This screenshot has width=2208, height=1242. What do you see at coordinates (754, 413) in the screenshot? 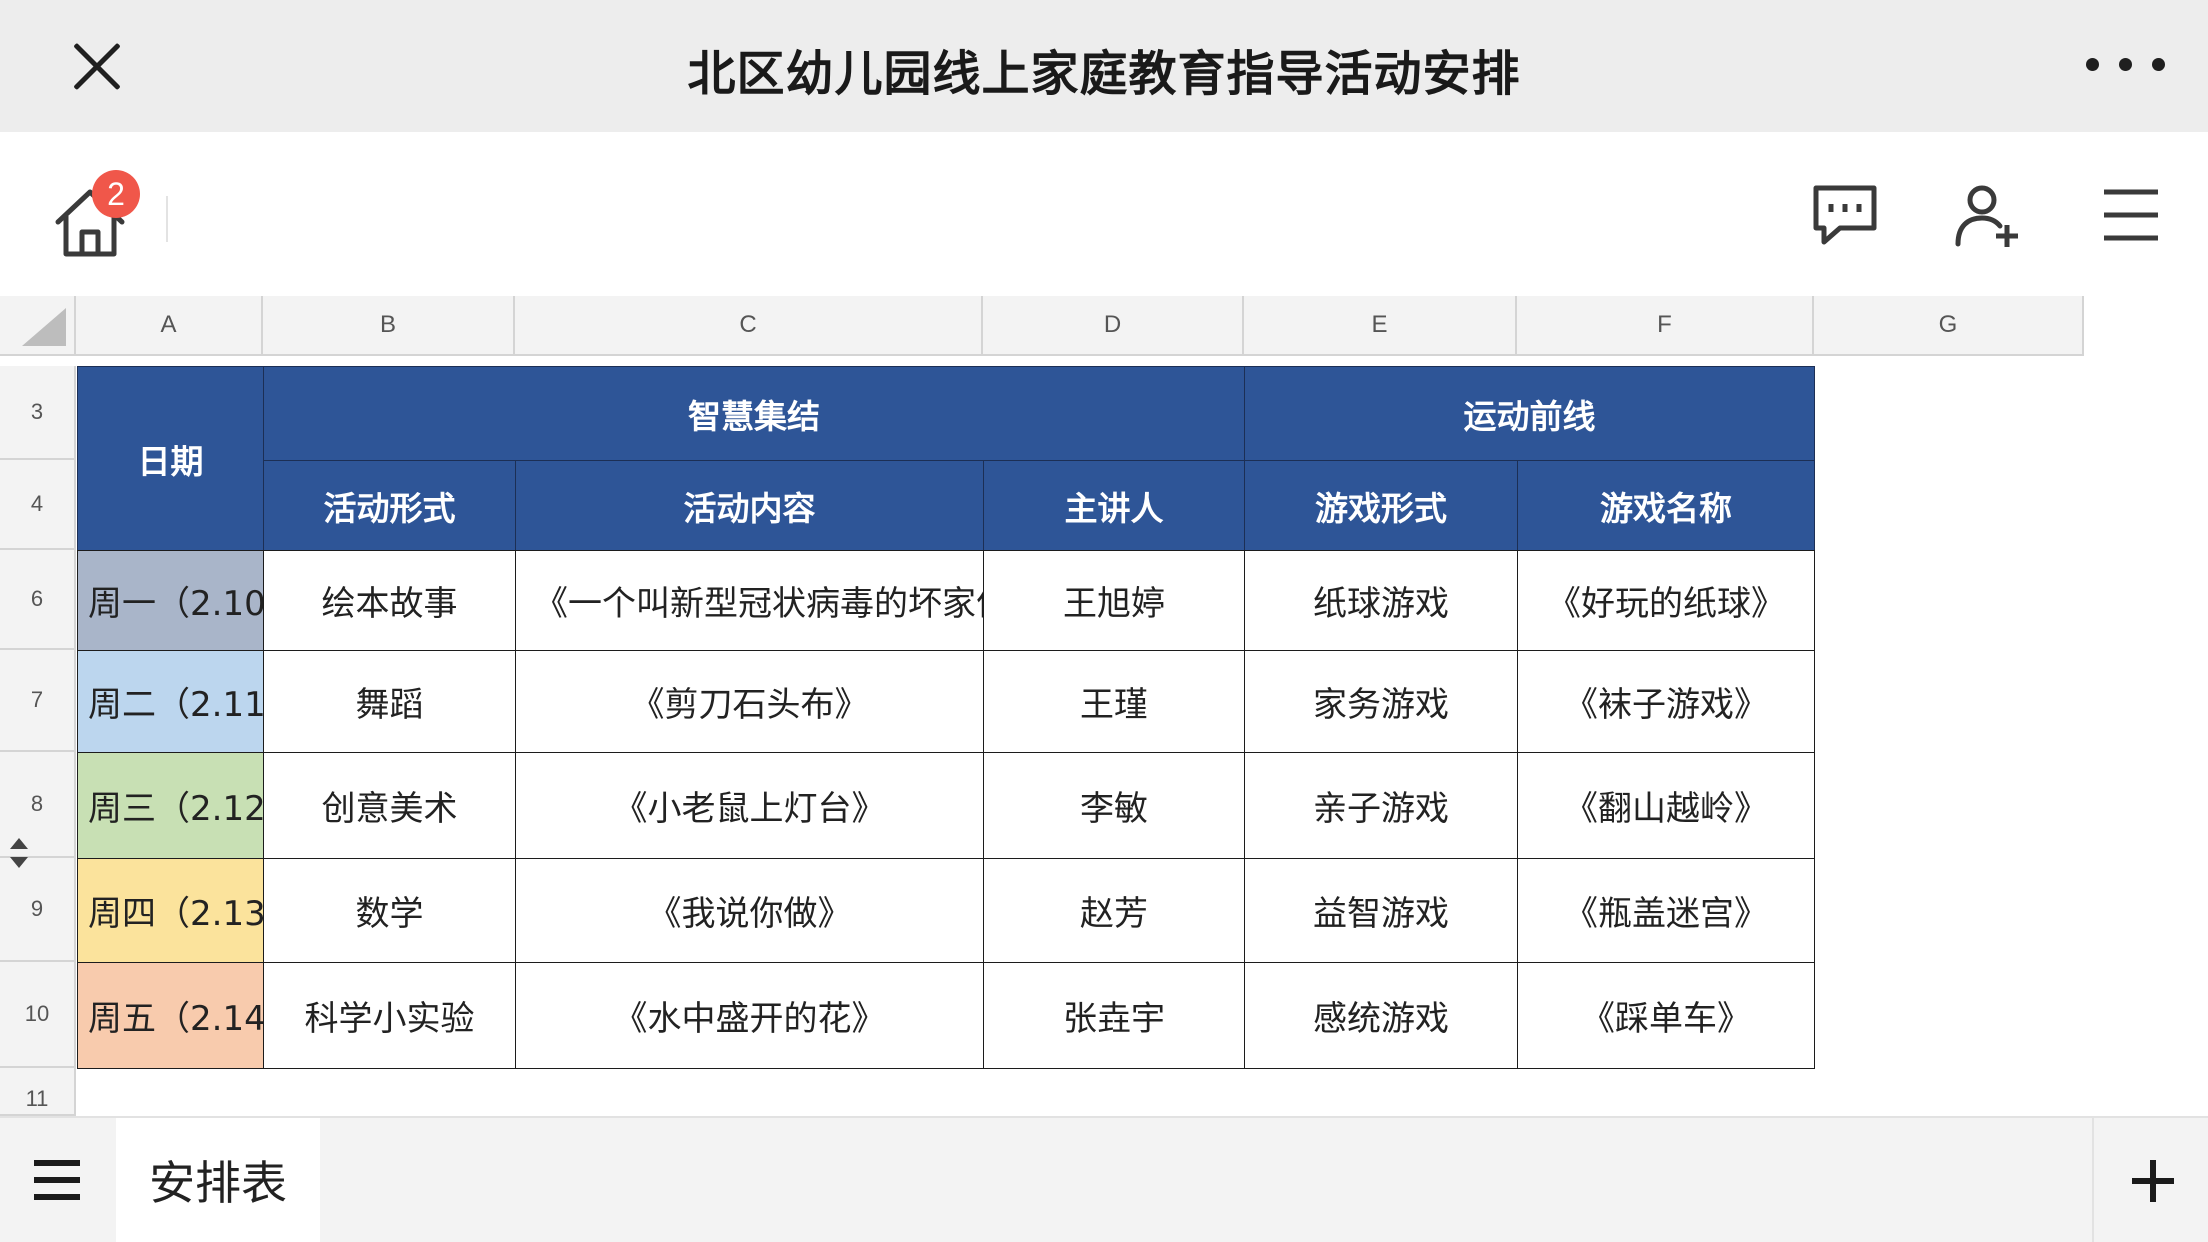
I see `group-header-wisdom: 智慧集结` at bounding box center [754, 413].